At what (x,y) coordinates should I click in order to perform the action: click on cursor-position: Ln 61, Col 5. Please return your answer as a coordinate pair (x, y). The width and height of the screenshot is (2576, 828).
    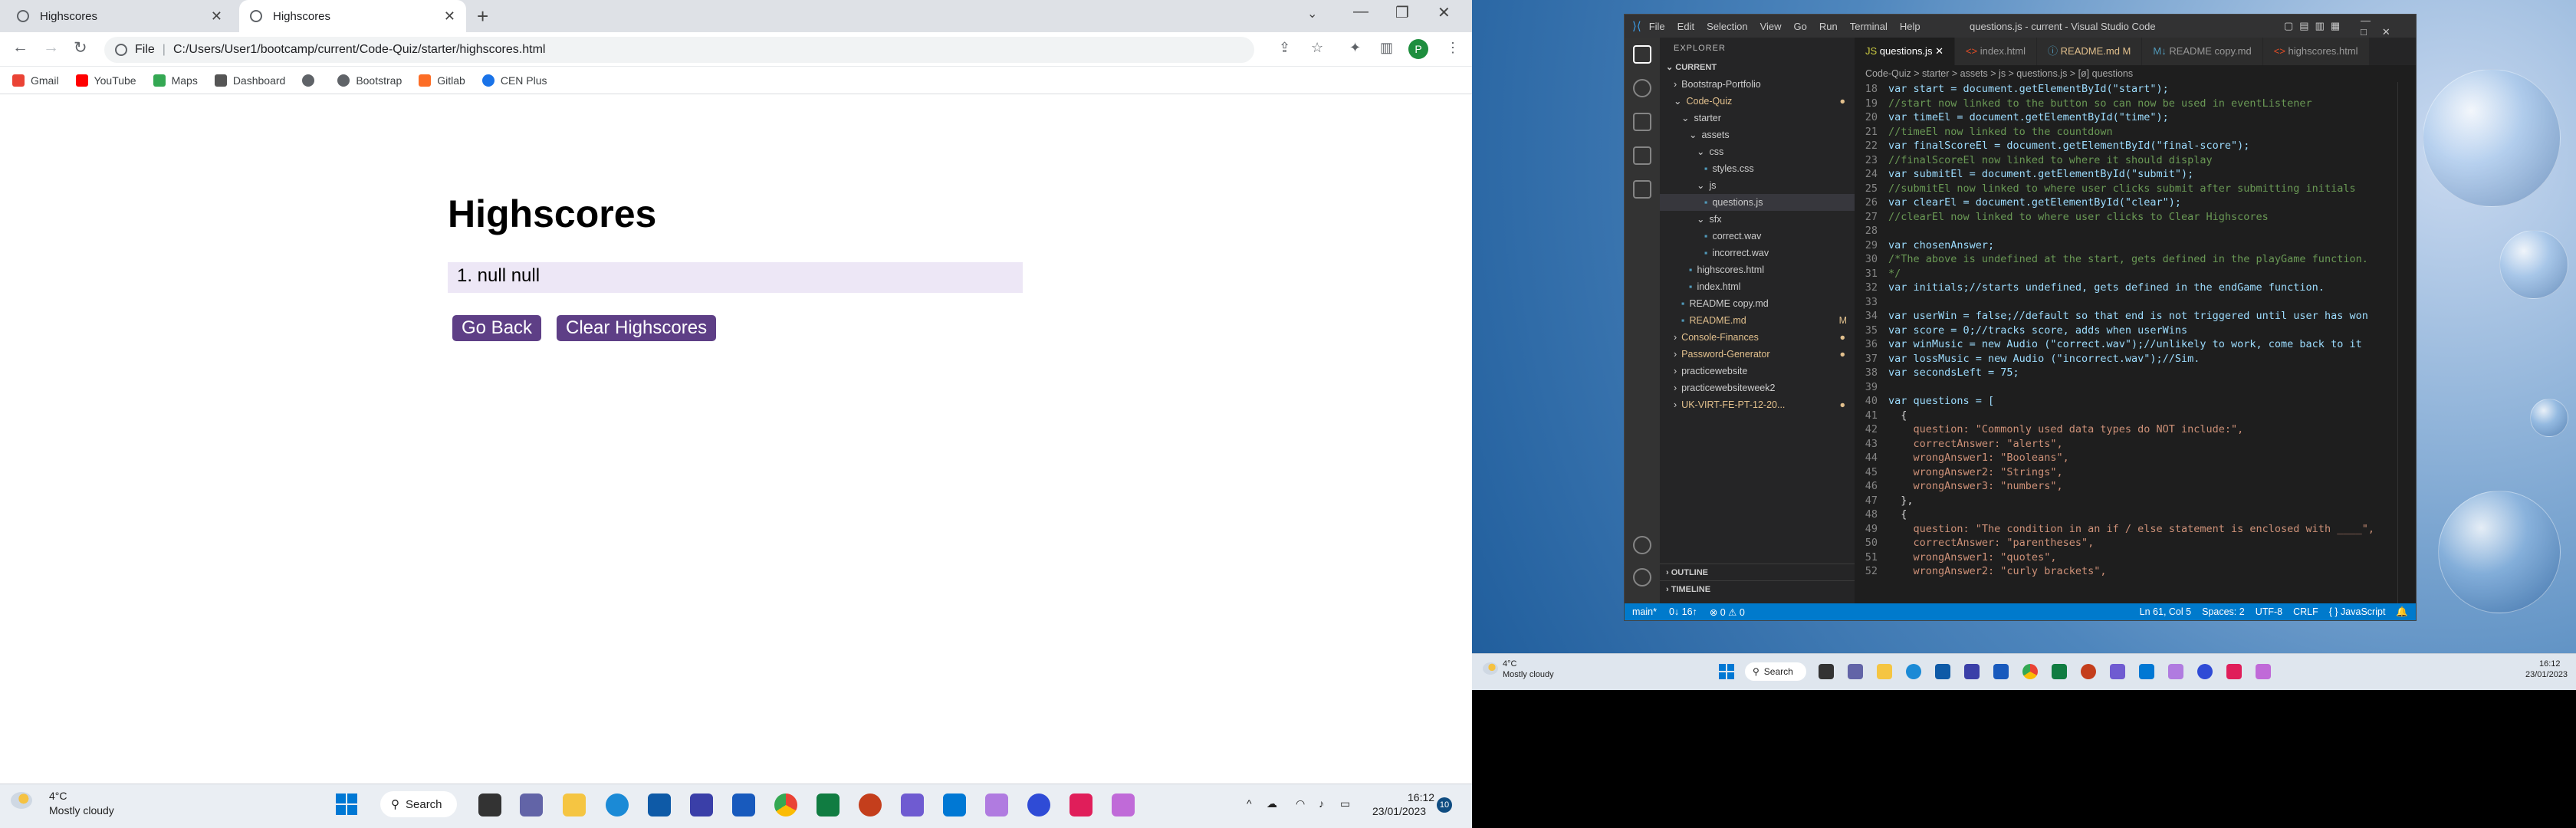
    Looking at the image, I should click on (2166, 611).